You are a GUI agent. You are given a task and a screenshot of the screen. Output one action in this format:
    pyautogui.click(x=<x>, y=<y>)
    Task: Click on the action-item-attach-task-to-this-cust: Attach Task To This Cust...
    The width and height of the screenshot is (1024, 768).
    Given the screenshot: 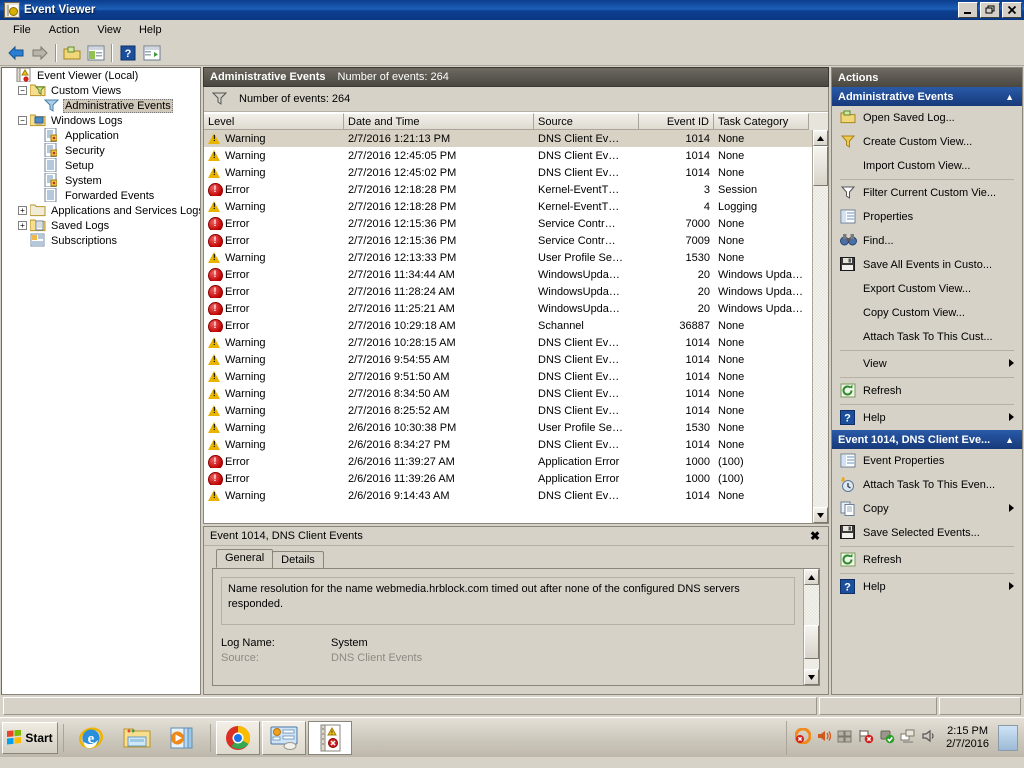 What is the action you would take?
    pyautogui.click(x=927, y=337)
    